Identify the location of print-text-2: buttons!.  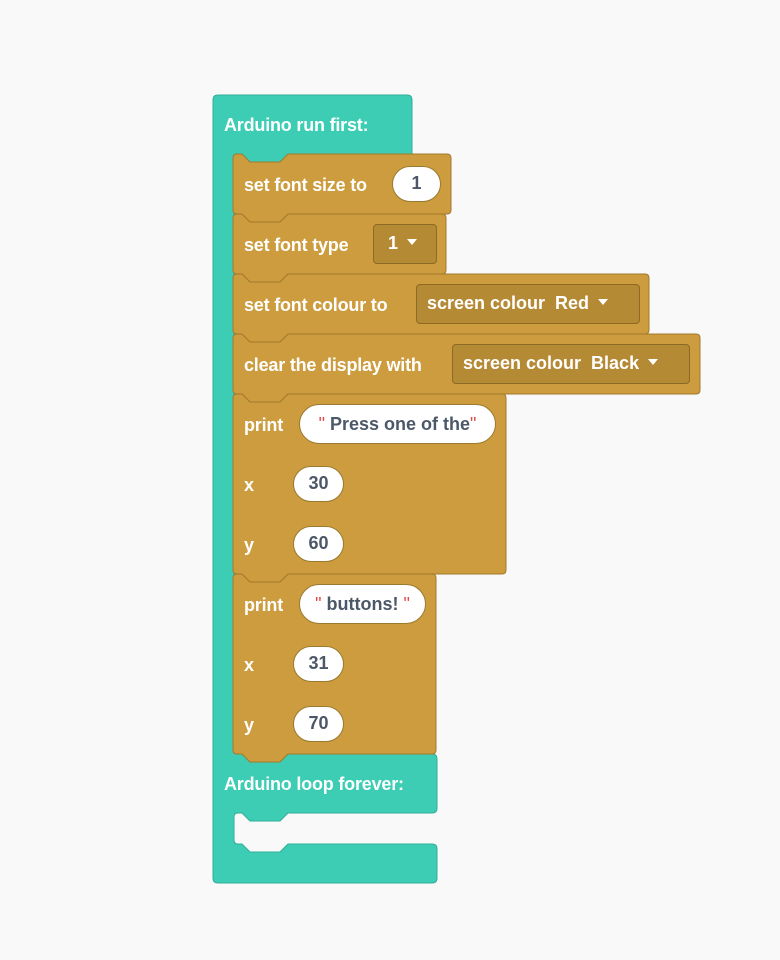
(362, 604).